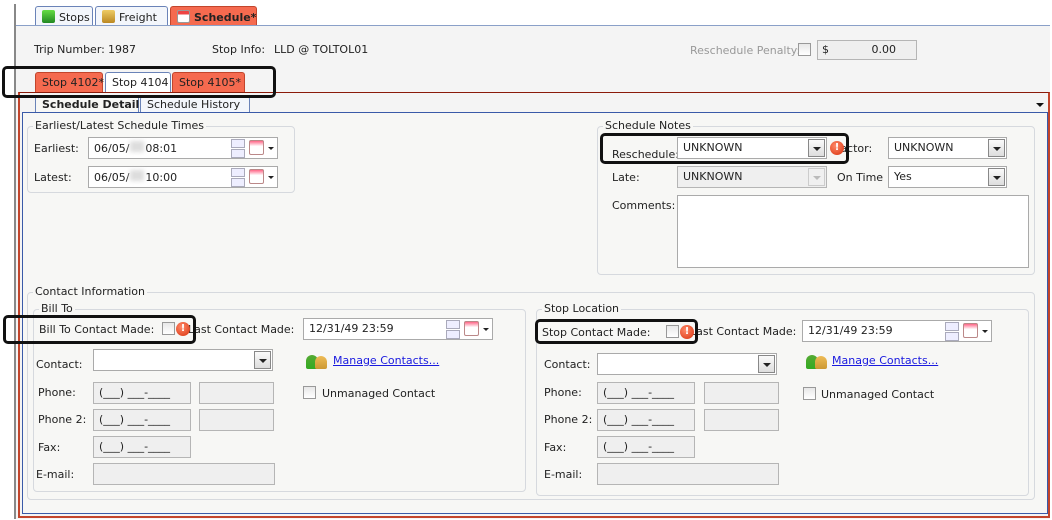 The image size is (1052, 520). What do you see at coordinates (853, 231) in the screenshot?
I see `comments-textarea` at bounding box center [853, 231].